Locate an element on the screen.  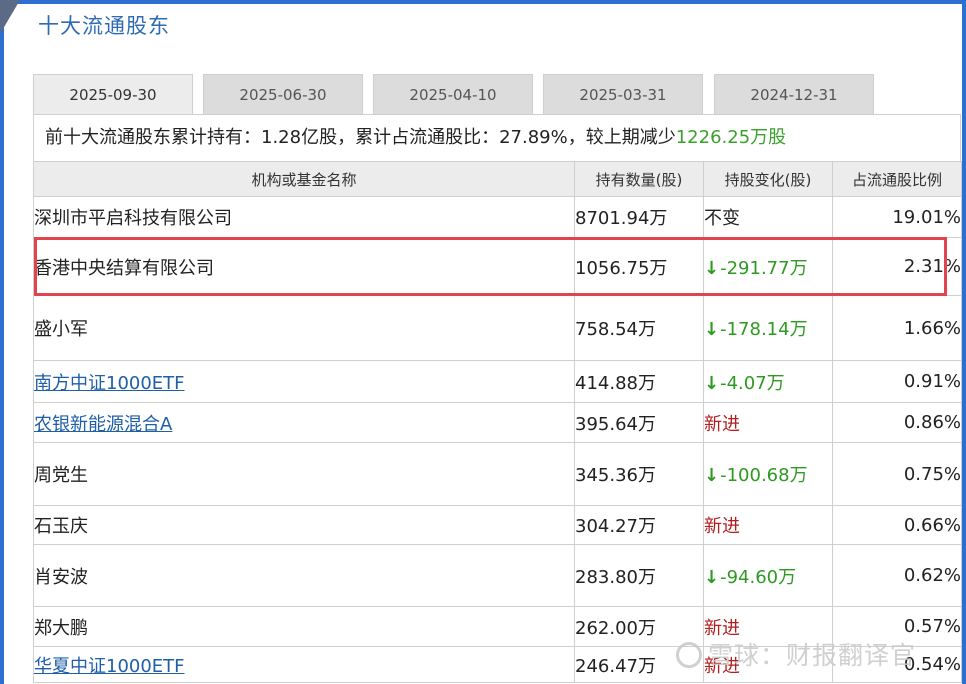
table-row: 石玉庆 304.27万 新进 0.66% is located at coordinates (497, 525).